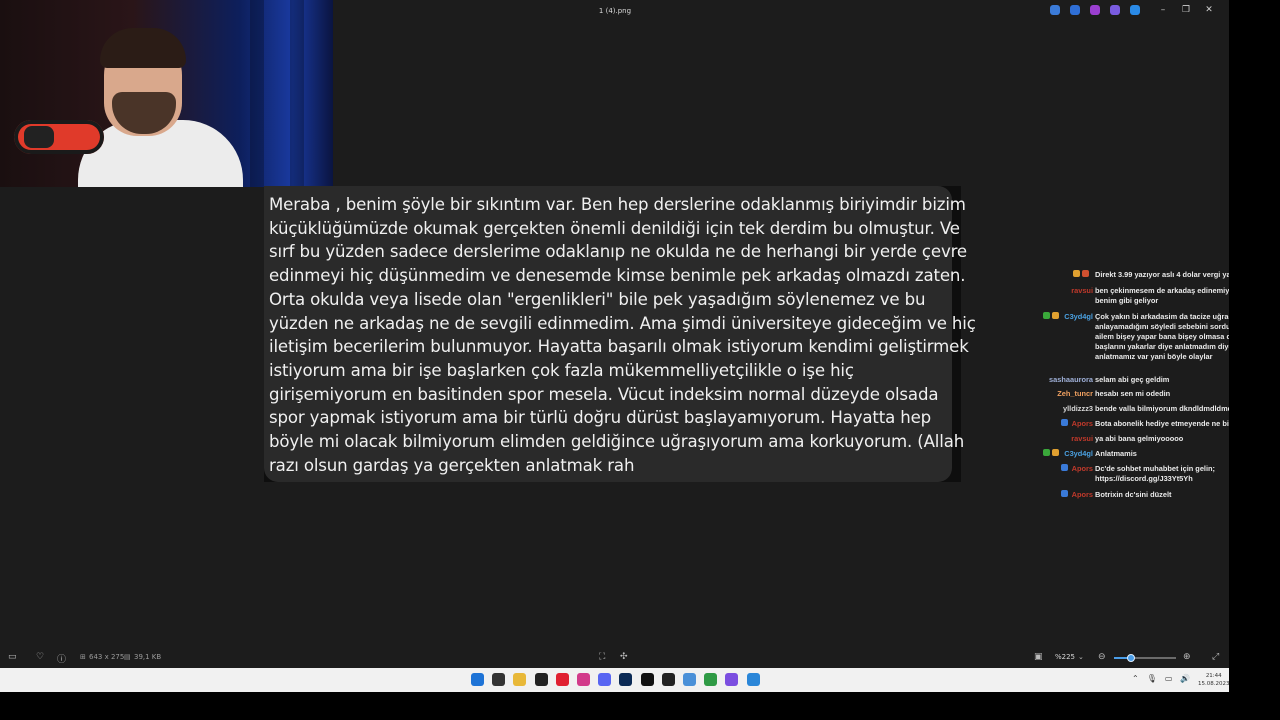 This screenshot has width=1280, height=720. I want to click on webcam-overlay, so click(166, 93).